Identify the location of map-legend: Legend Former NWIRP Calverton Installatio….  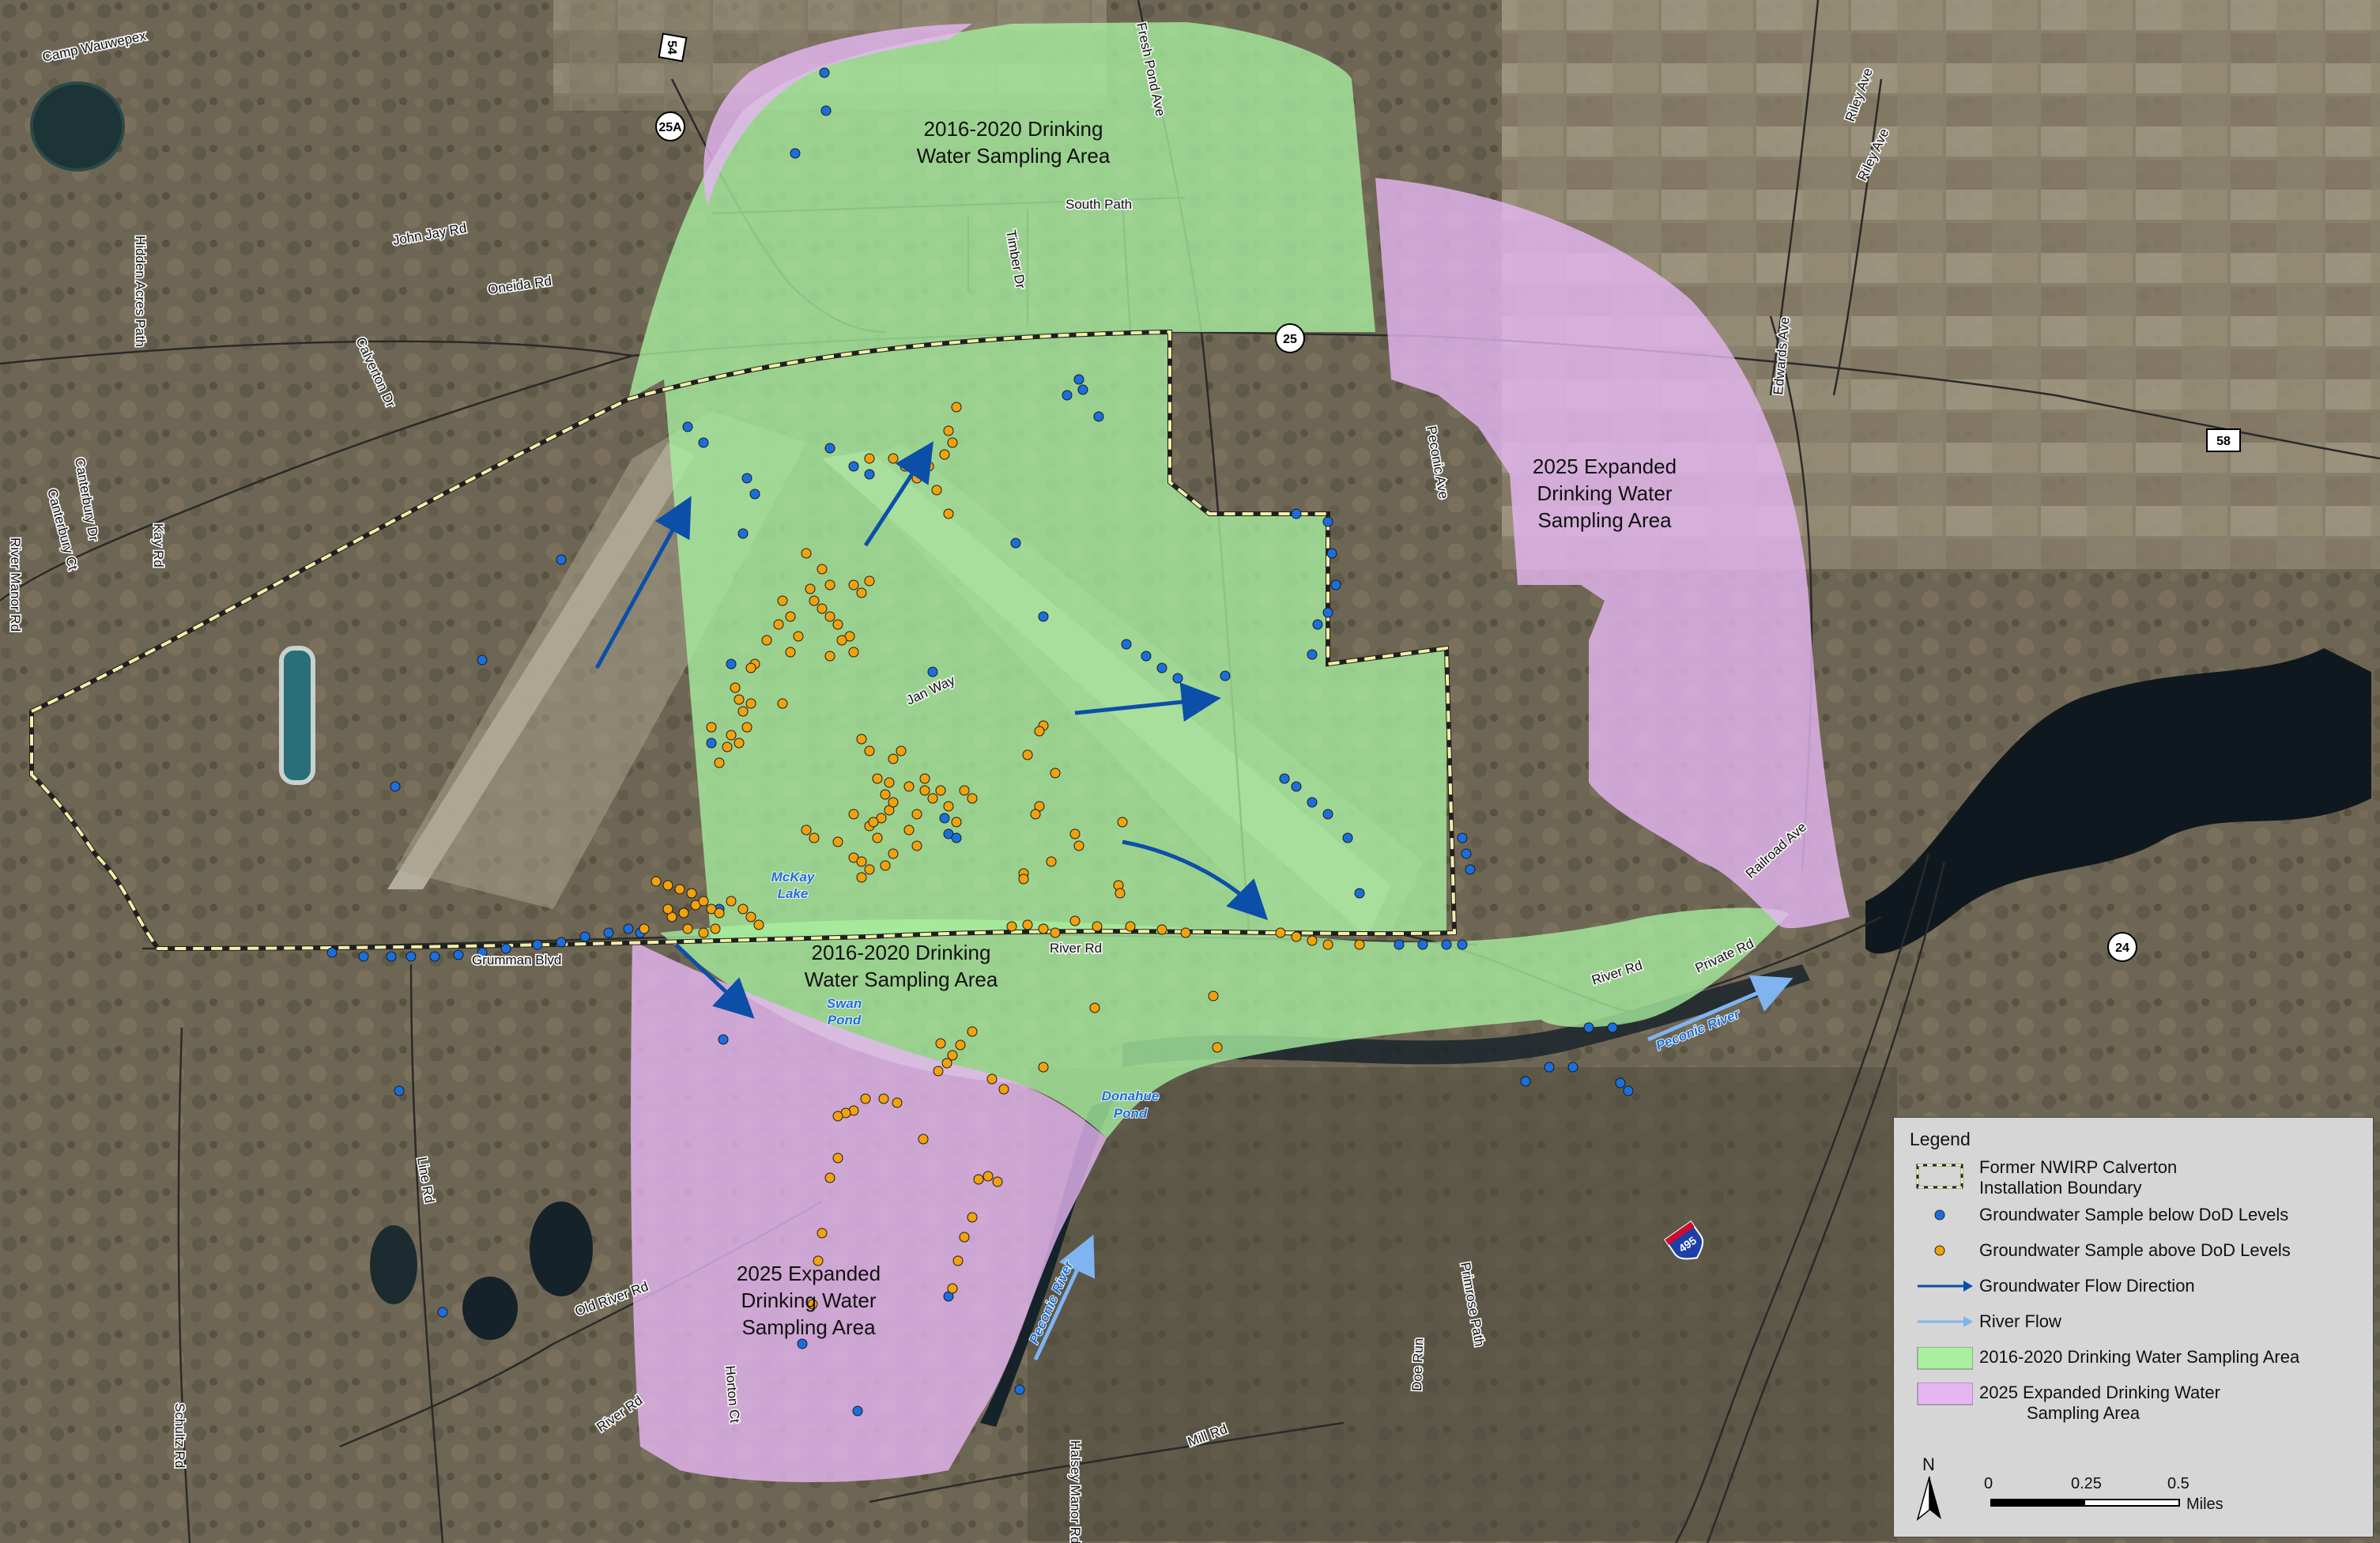
(2133, 1327).